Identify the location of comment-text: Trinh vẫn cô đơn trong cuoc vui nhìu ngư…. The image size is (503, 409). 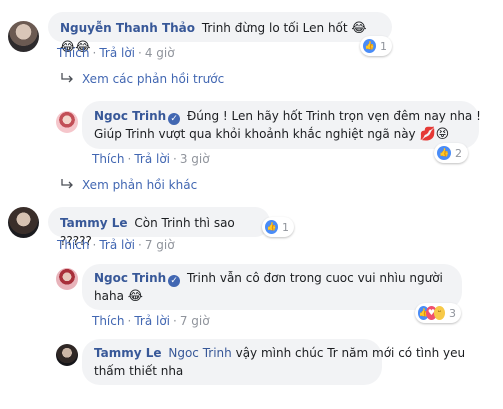
(314, 278).